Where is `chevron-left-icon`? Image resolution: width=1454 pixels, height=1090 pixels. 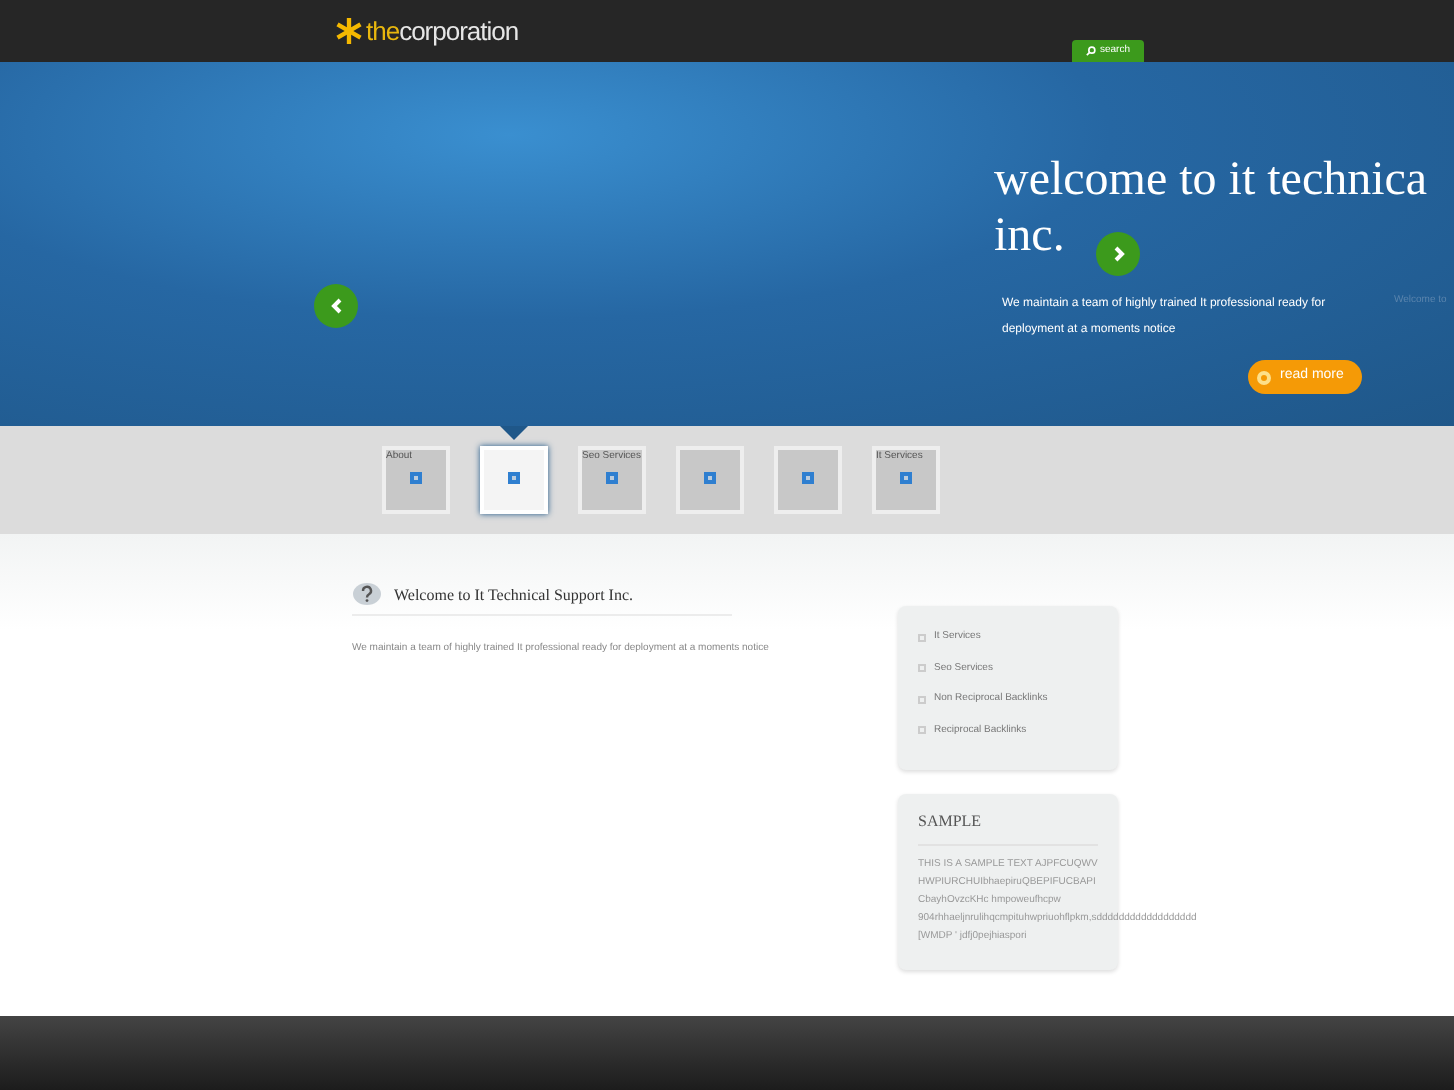 chevron-left-icon is located at coordinates (336, 306).